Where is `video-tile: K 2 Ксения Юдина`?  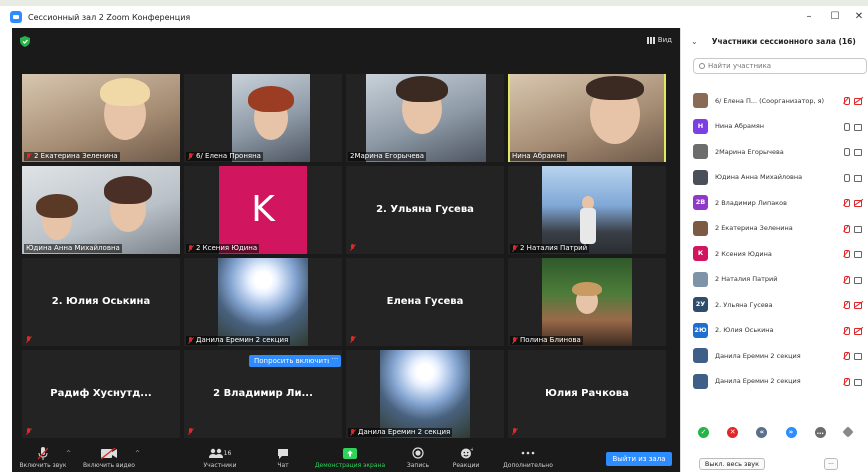
video-tile: K 2 Ксения Юдина is located at coordinates (263, 210).